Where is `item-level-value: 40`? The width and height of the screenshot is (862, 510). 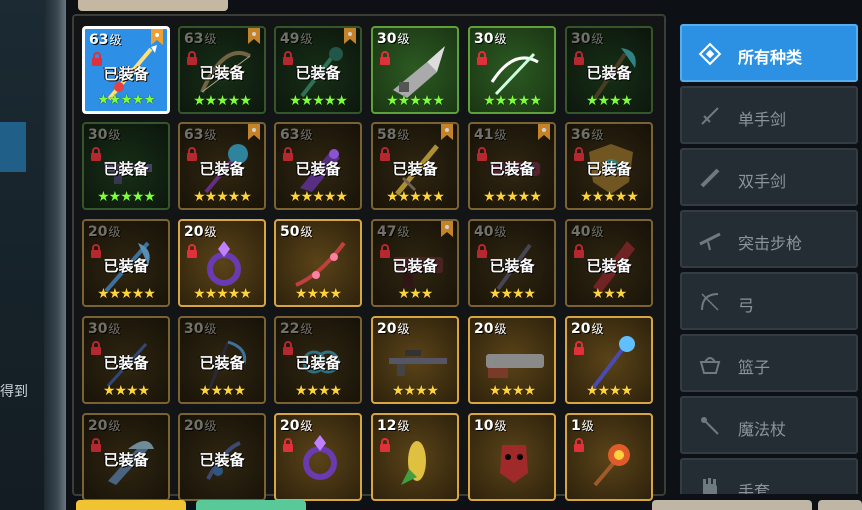 item-level-value: 40 is located at coordinates (484, 232).